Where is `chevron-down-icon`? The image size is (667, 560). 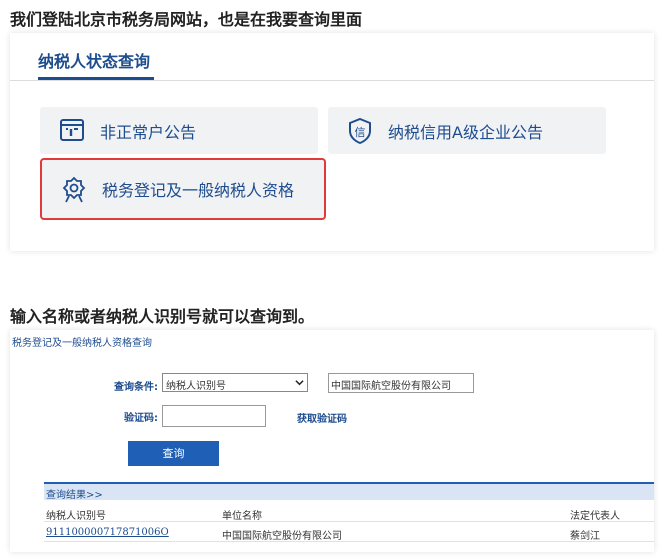
chevron-down-icon is located at coordinates (299, 383).